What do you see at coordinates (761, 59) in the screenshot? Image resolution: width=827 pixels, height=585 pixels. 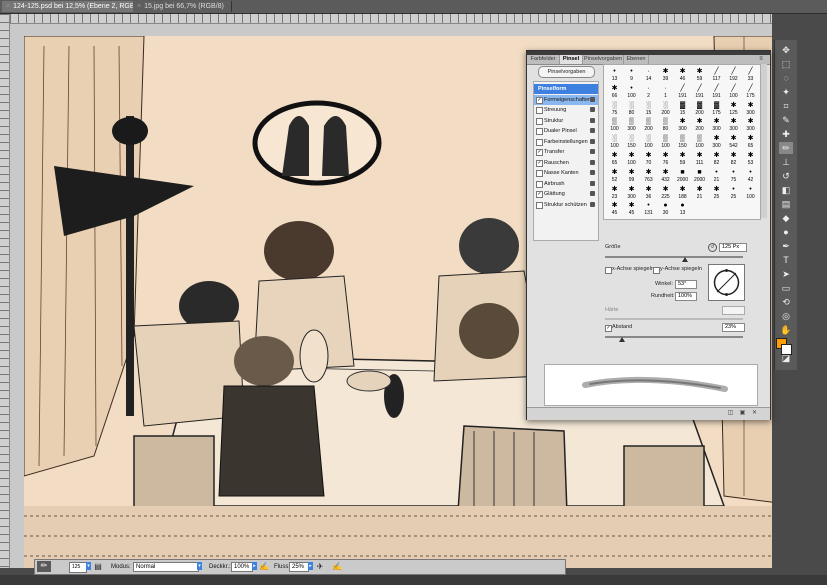 I see `panel-menu-icon: ≡` at bounding box center [761, 59].